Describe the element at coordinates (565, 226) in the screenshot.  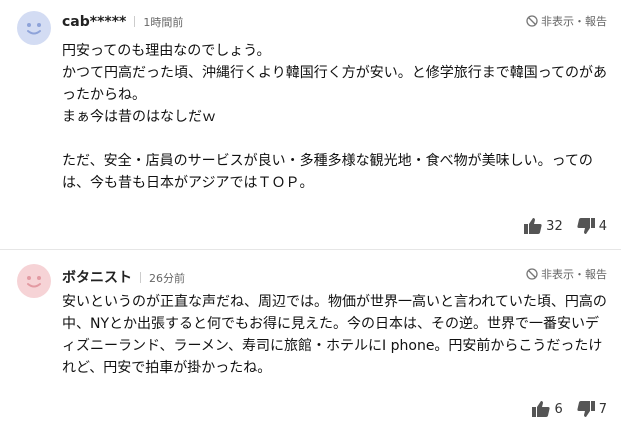
I see `vote-controls: 32 4` at that location.